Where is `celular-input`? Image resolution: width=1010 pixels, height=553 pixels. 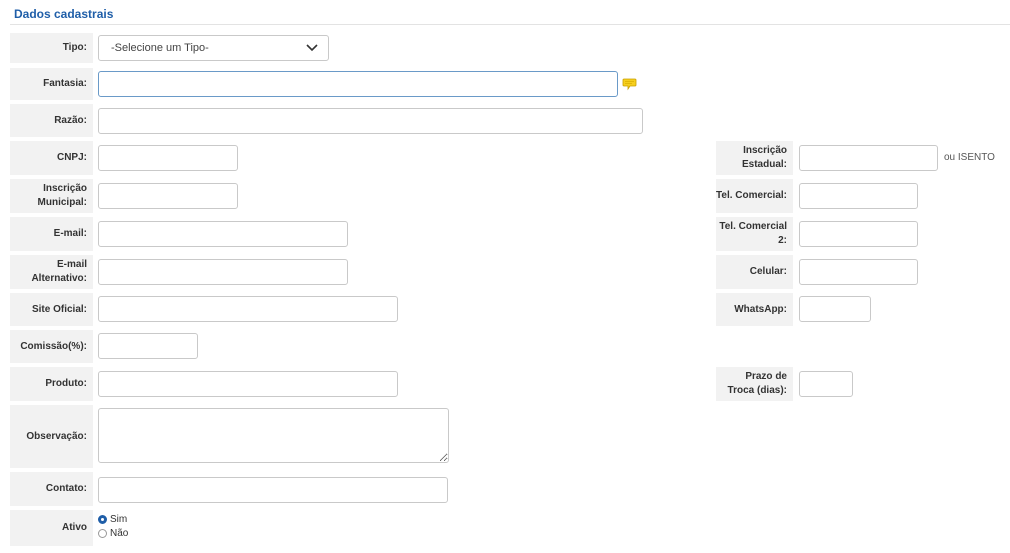 celular-input is located at coordinates (858, 272).